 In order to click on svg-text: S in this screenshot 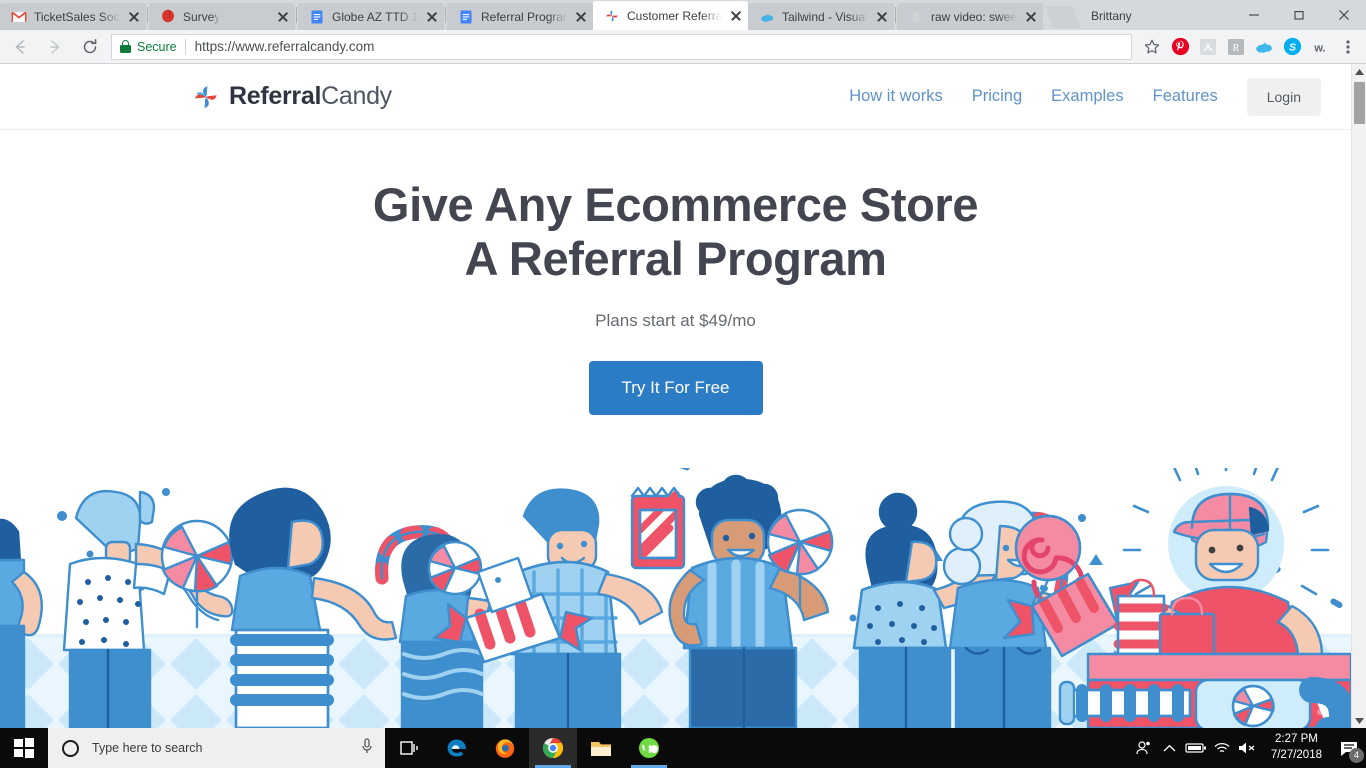, I will do `click(1291, 47)`.